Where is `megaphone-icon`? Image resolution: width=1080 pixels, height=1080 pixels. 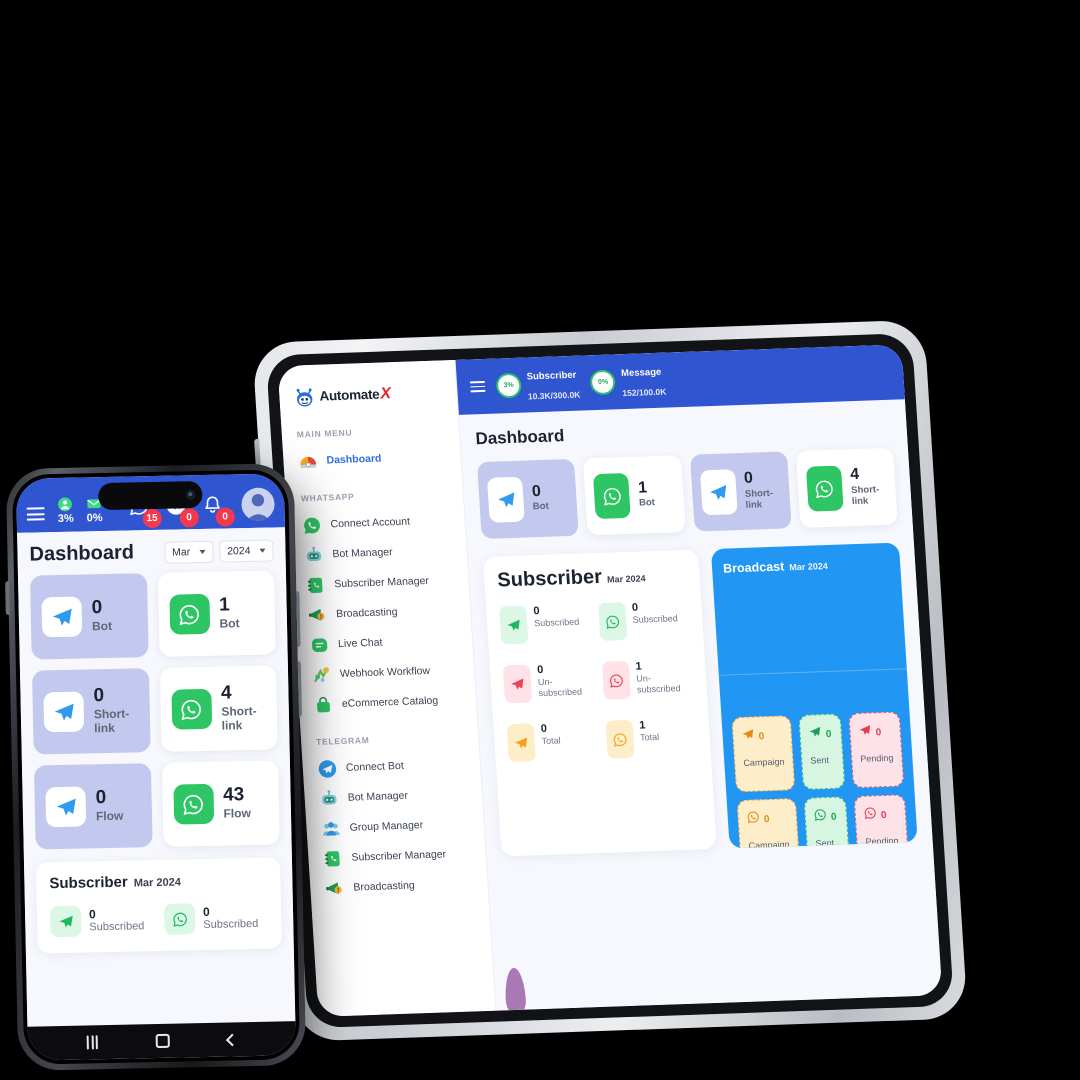 megaphone-icon is located at coordinates (335, 888).